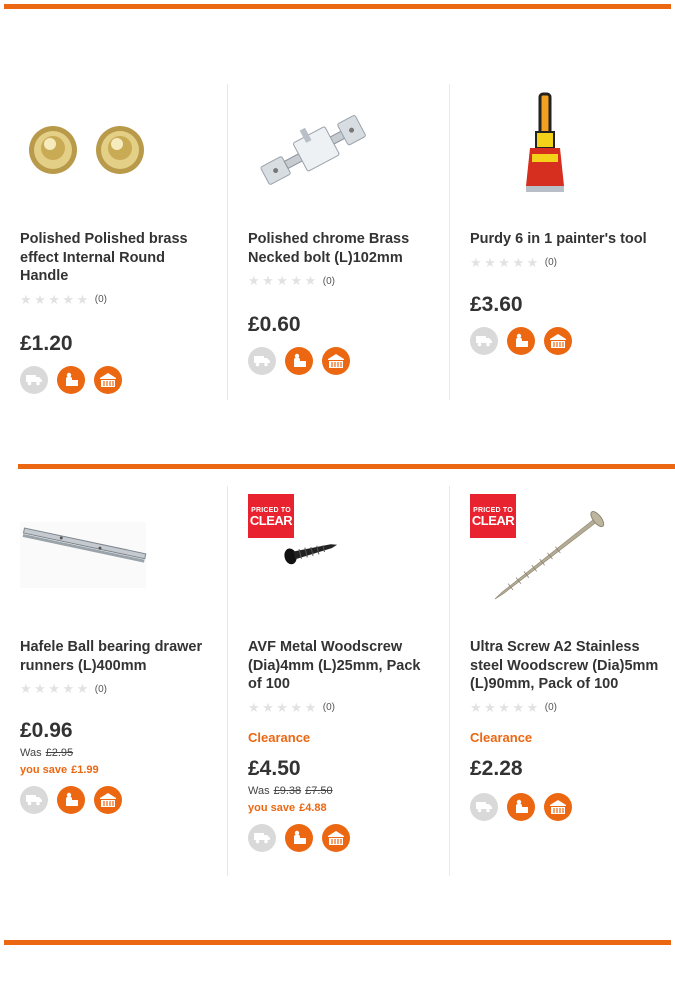  What do you see at coordinates (343, 148) in the screenshot?
I see `product-image-chrome-bolt` at bounding box center [343, 148].